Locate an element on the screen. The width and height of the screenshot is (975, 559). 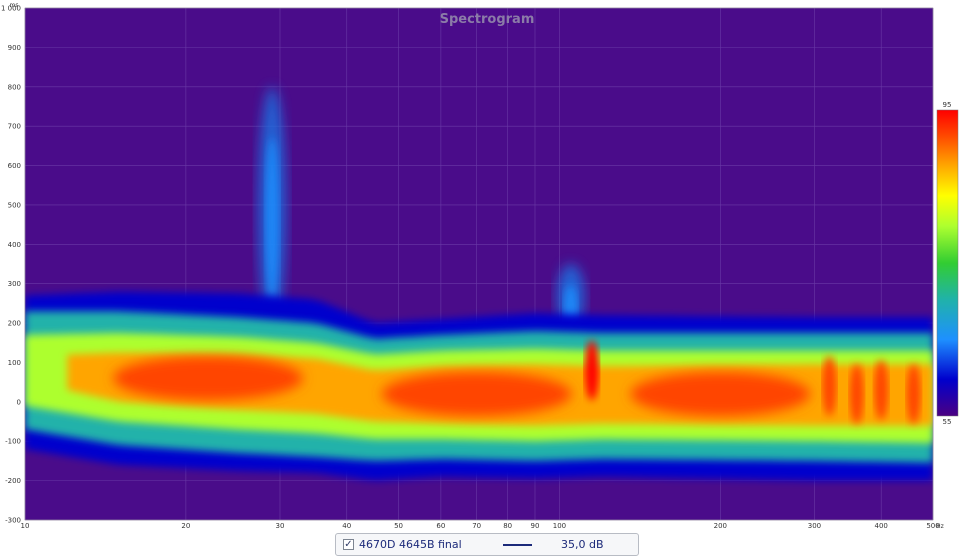
chart-title: Spectrogram is located at coordinates (487, 19).